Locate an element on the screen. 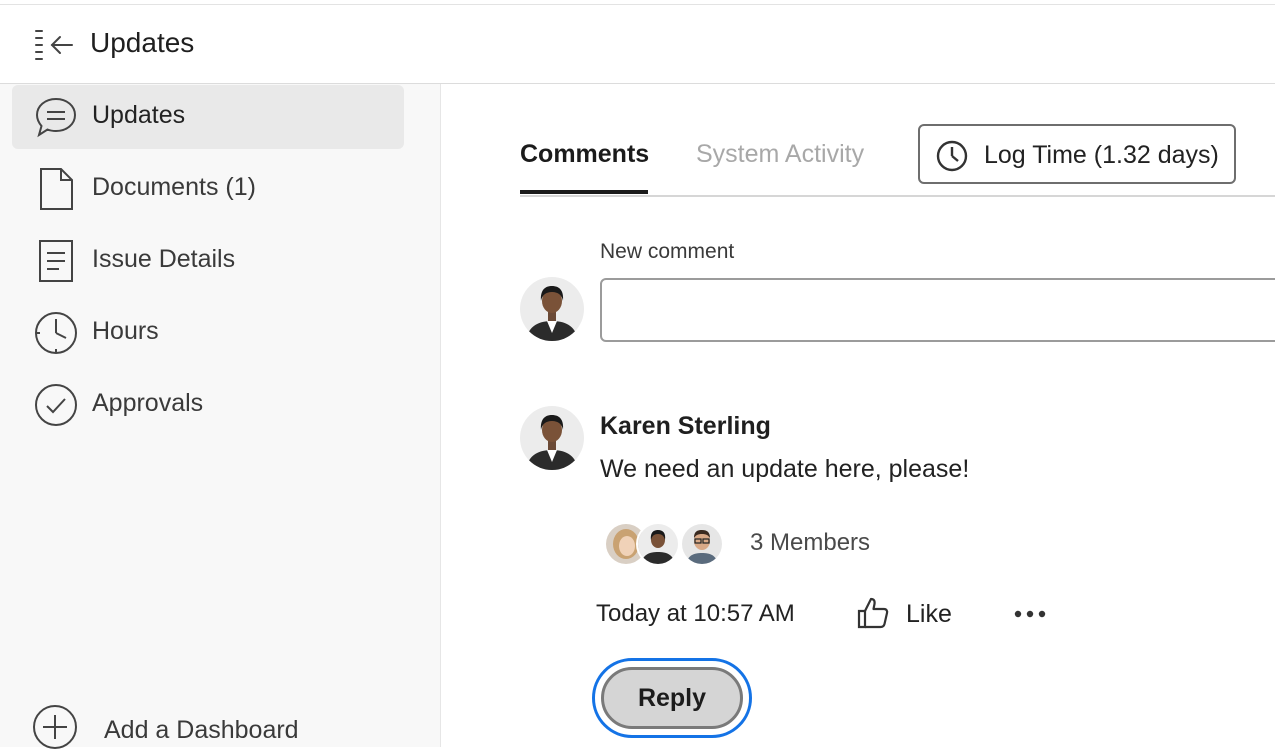  tab-system-activity: System Activity is located at coordinates (780, 154).